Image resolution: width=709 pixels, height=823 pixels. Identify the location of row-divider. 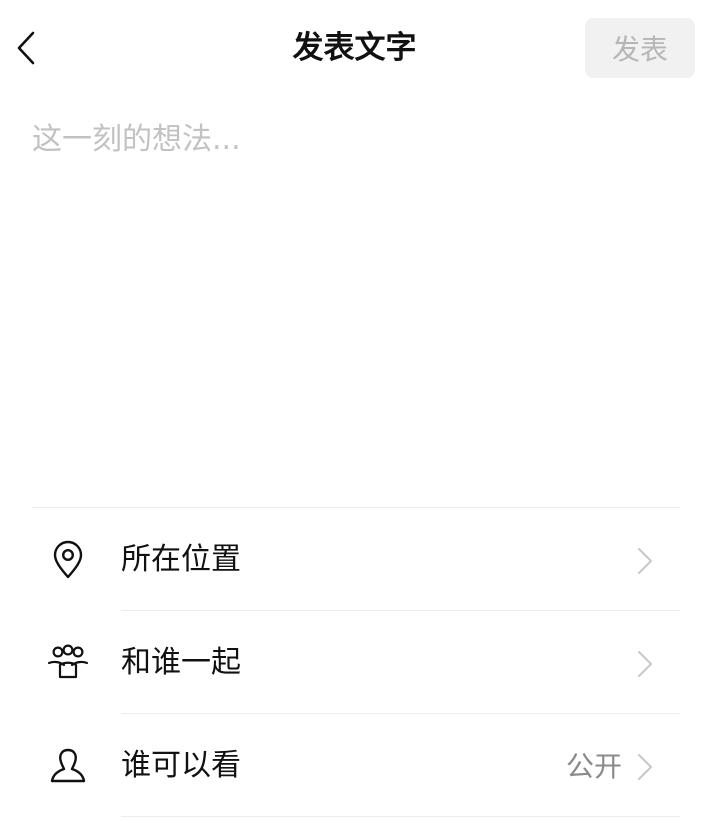
(400, 816).